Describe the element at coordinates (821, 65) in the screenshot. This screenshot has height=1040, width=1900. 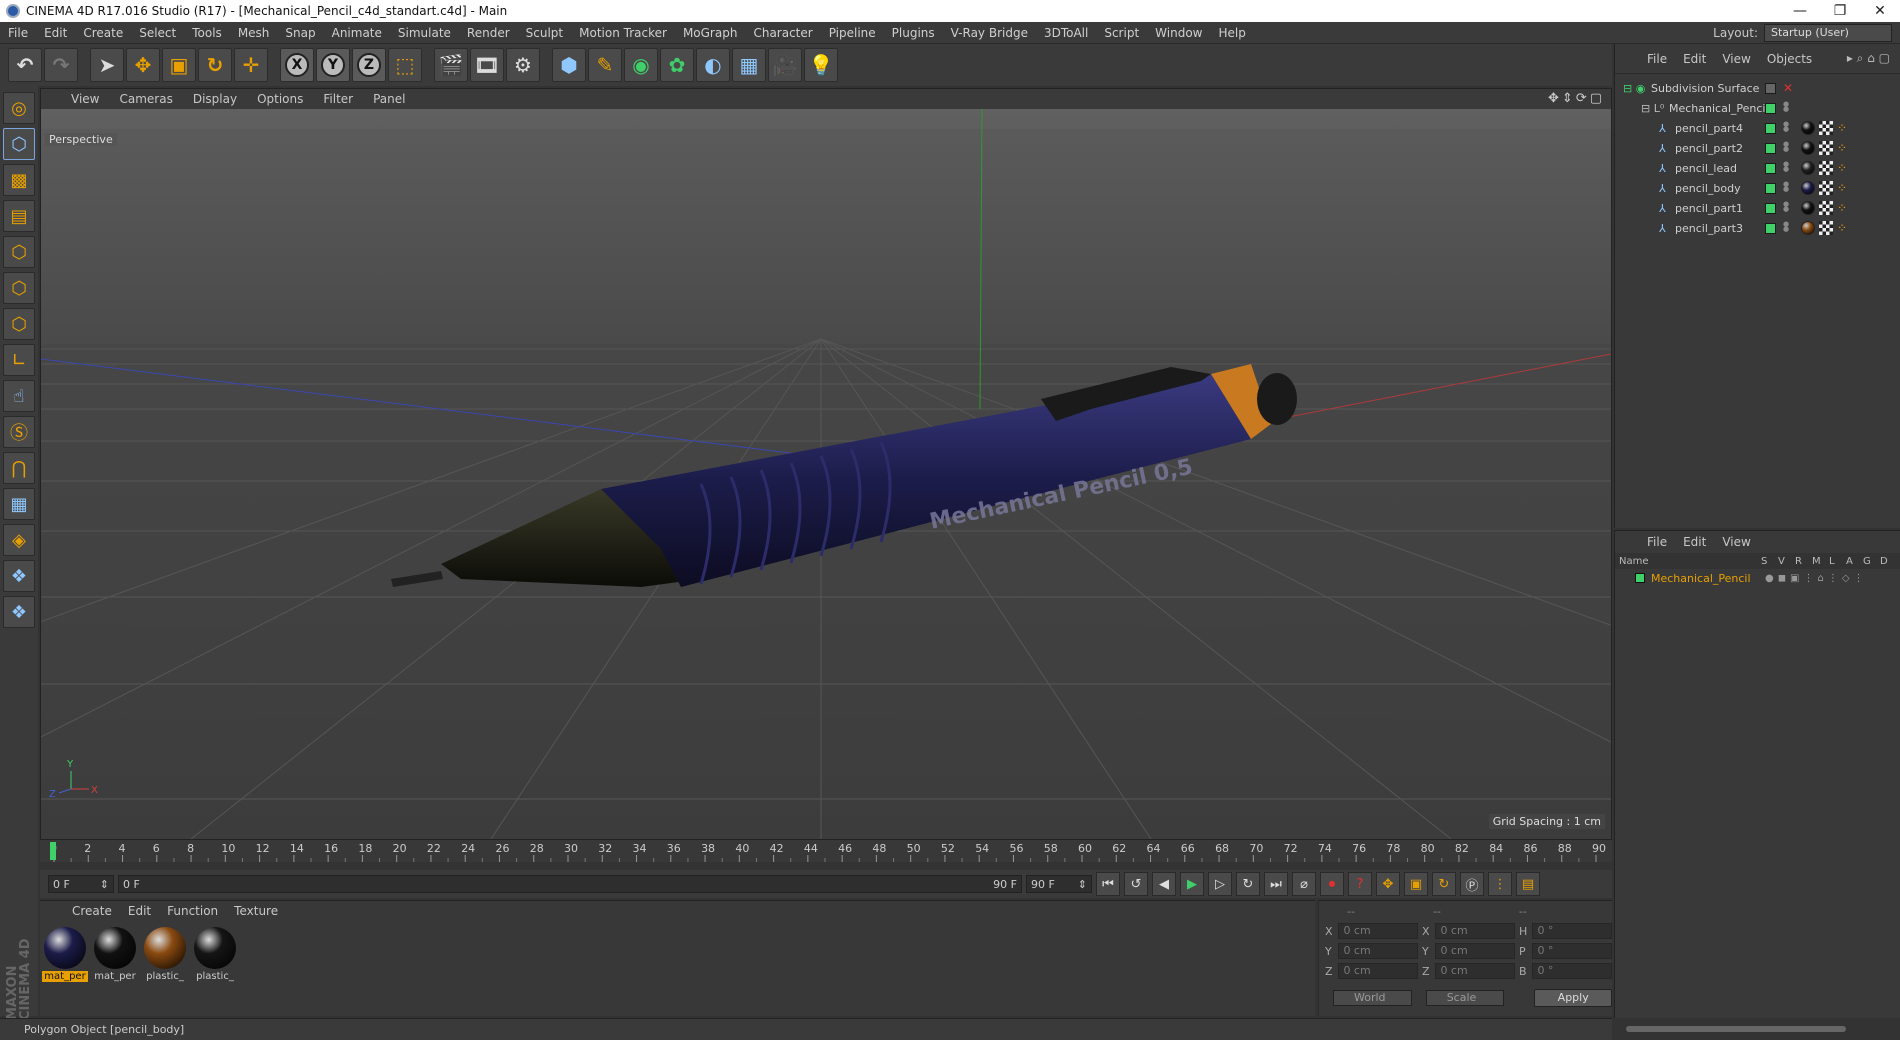
I see `light-icon: 💡` at that location.